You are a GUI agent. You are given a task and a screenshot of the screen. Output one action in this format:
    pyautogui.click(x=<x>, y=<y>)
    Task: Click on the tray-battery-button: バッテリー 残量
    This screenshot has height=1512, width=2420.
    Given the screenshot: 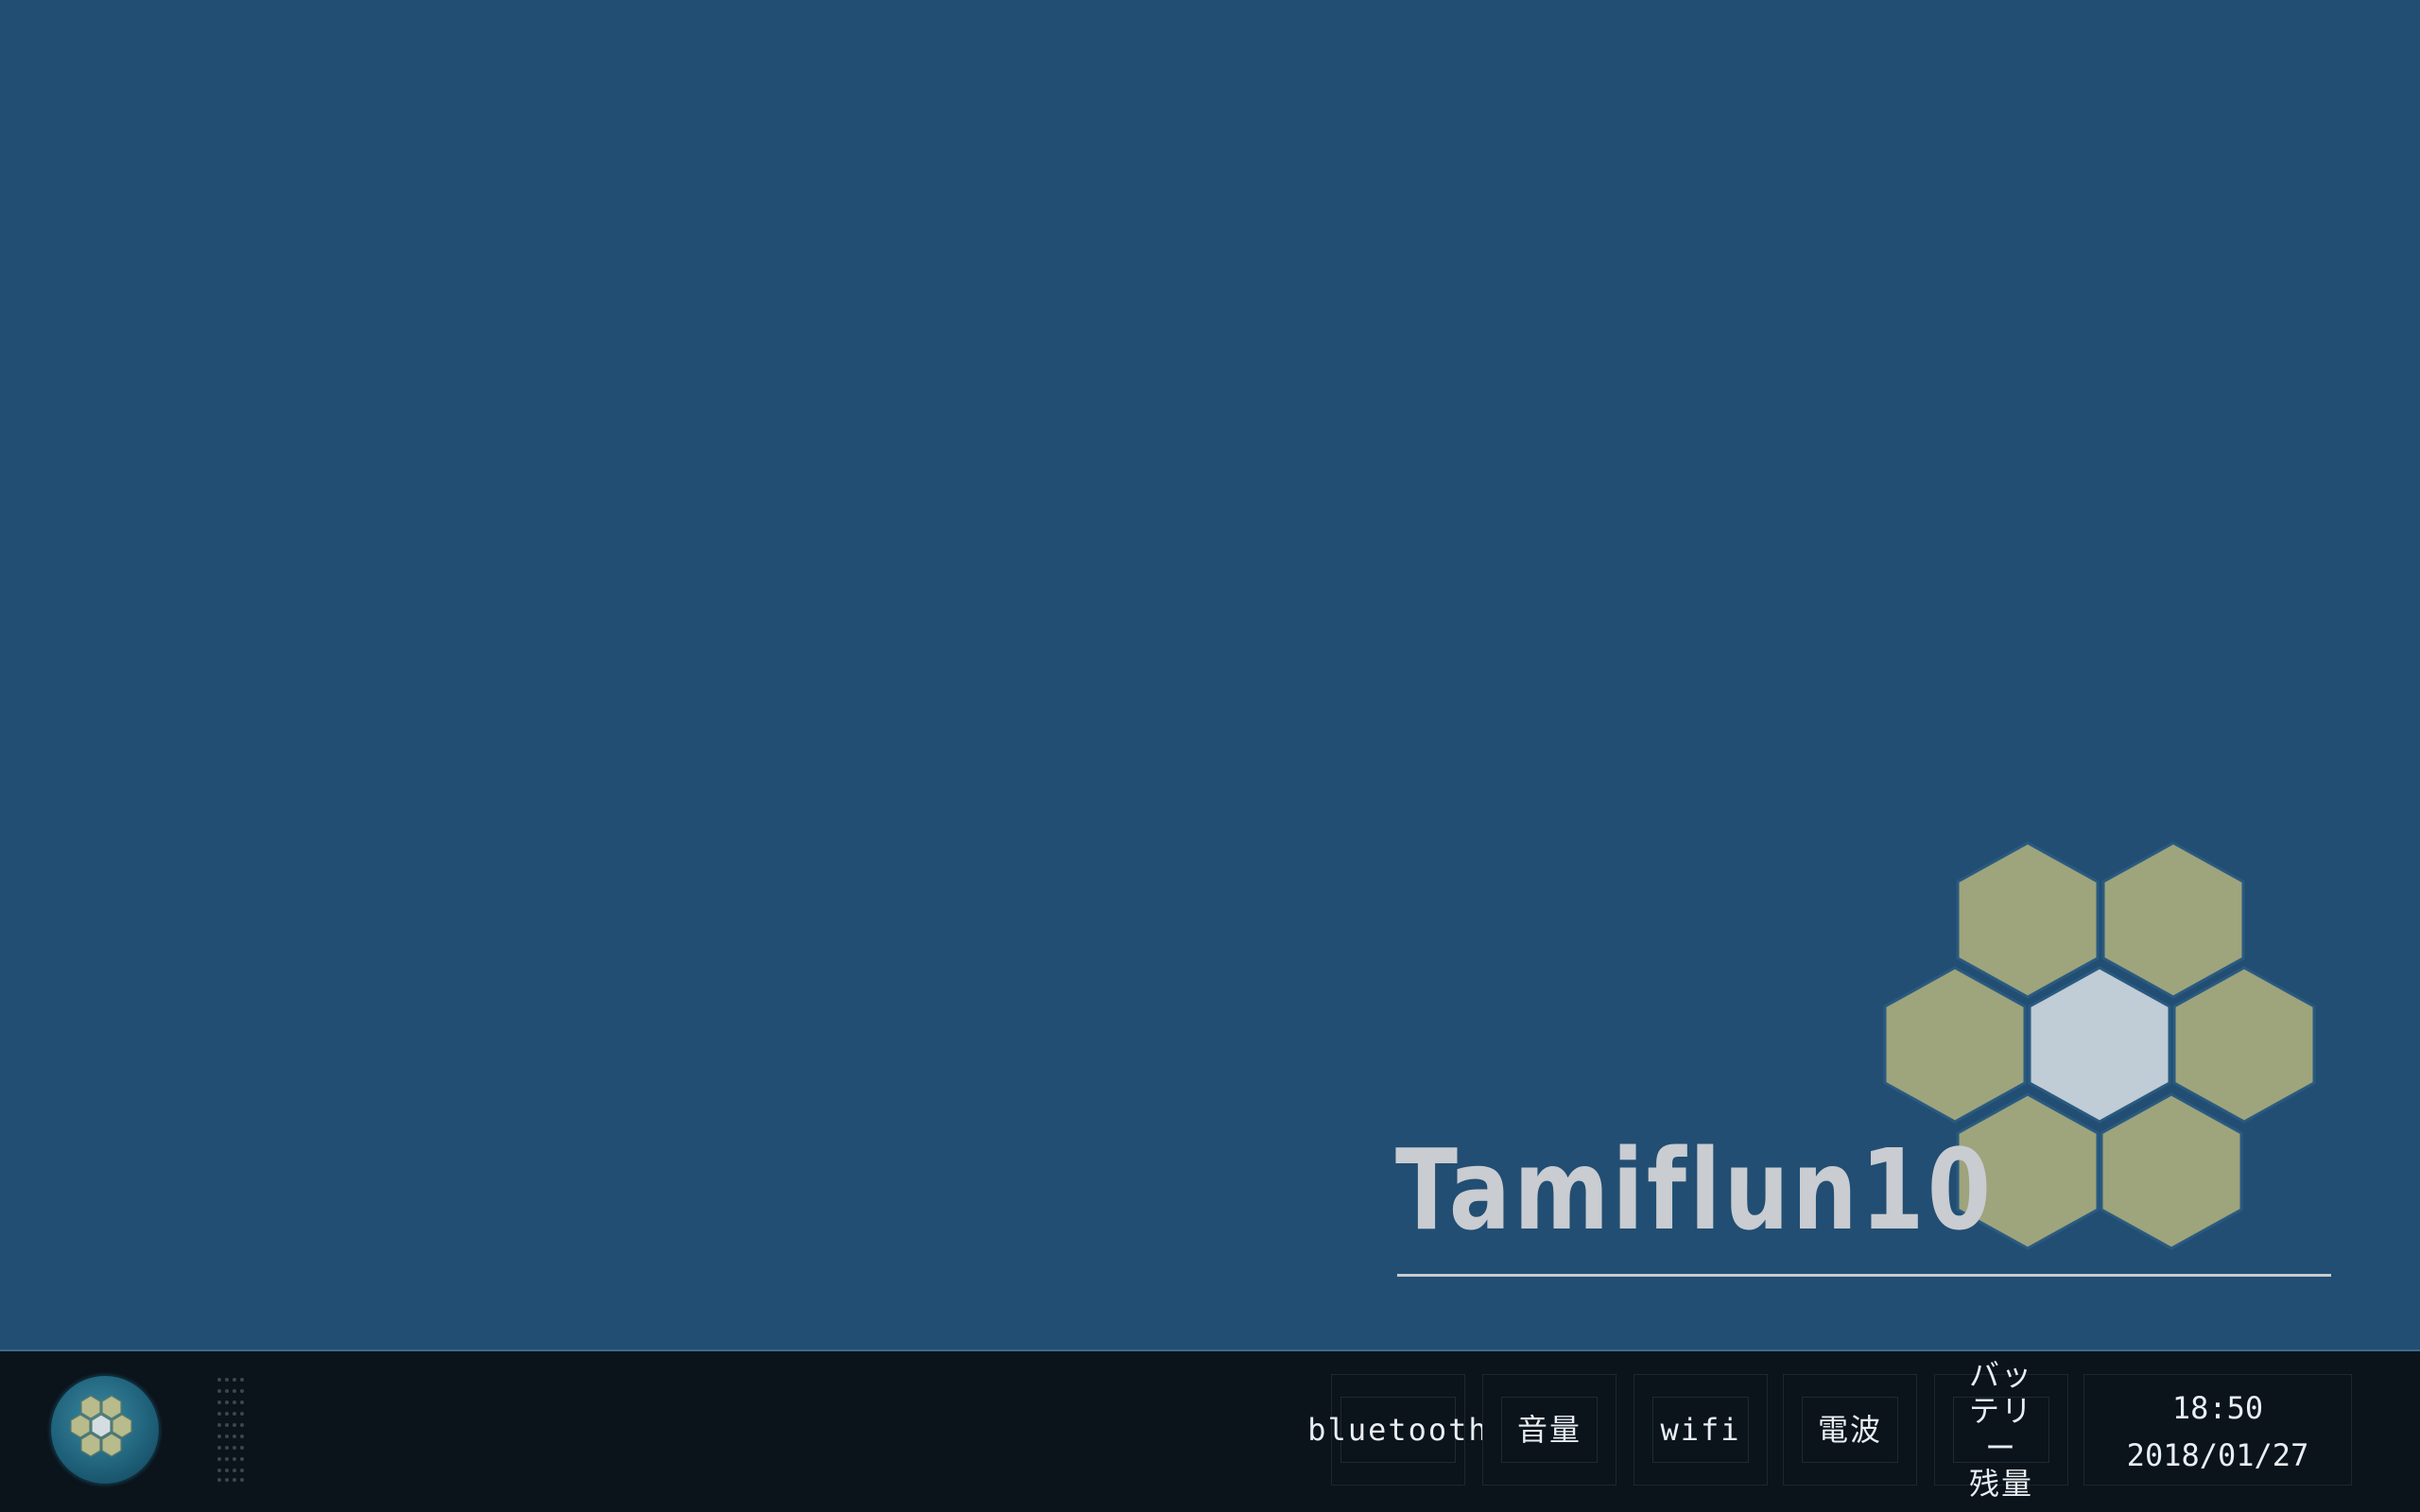 What is the action you would take?
    pyautogui.click(x=2001, y=1429)
    